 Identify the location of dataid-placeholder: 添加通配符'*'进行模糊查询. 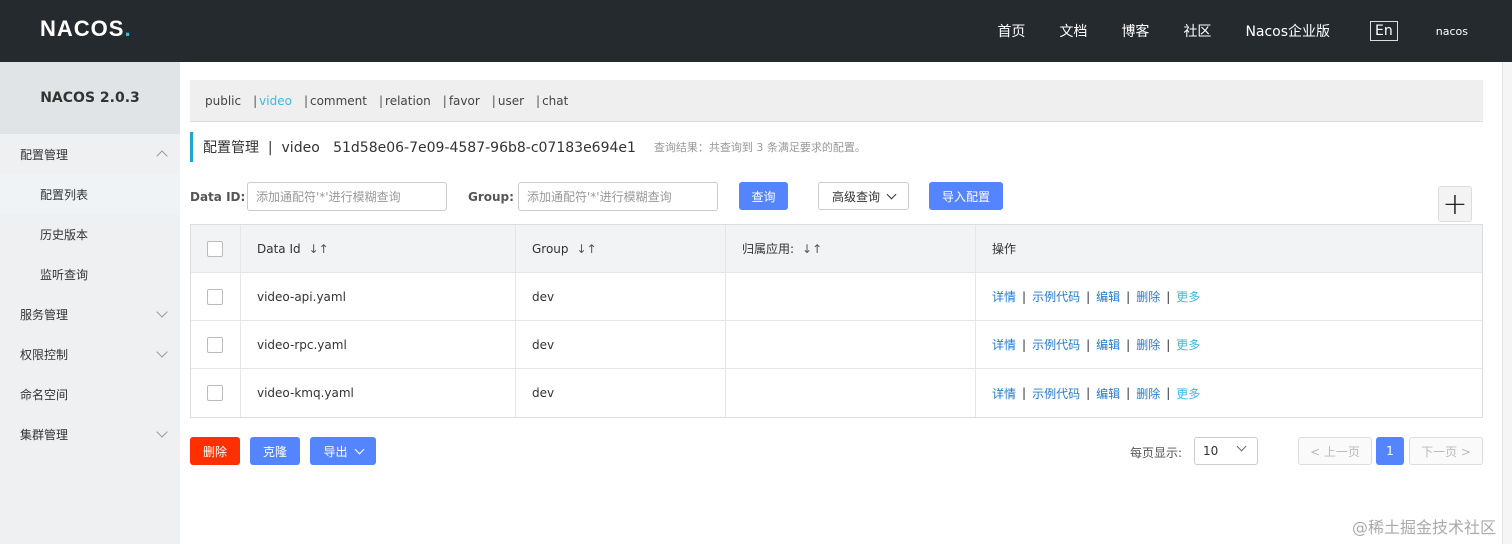
(328, 197).